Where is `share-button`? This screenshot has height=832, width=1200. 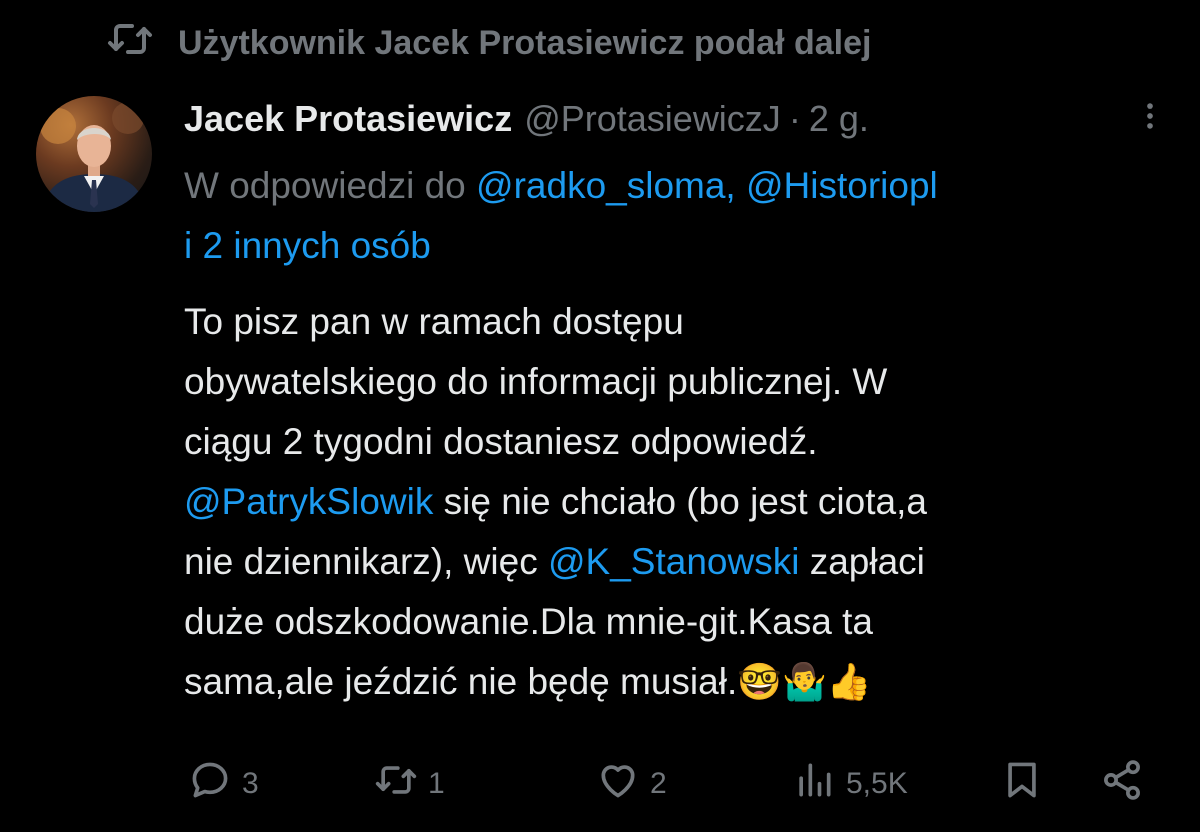 share-button is located at coordinates (1122, 784).